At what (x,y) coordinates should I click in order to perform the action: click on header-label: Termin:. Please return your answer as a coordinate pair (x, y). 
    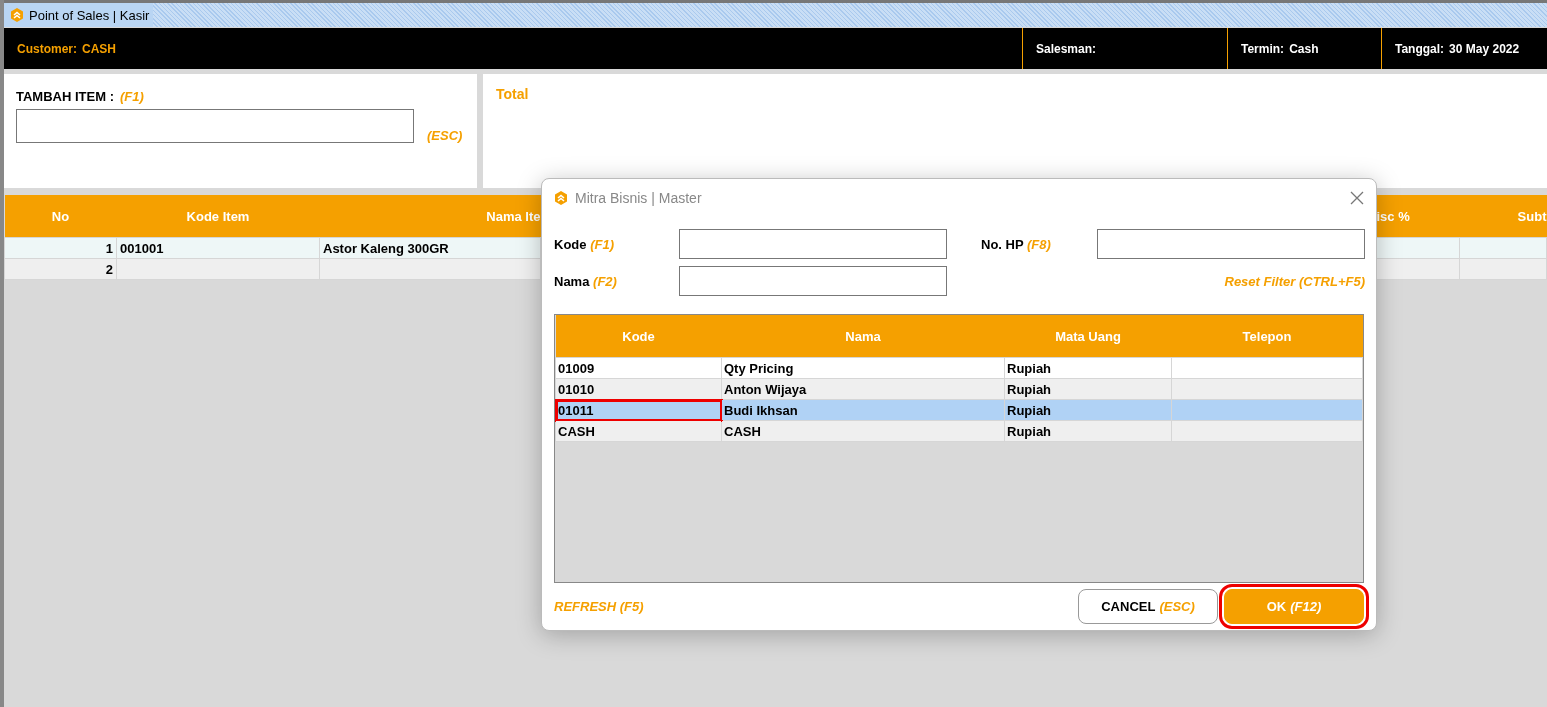
    Looking at the image, I should click on (1263, 48).